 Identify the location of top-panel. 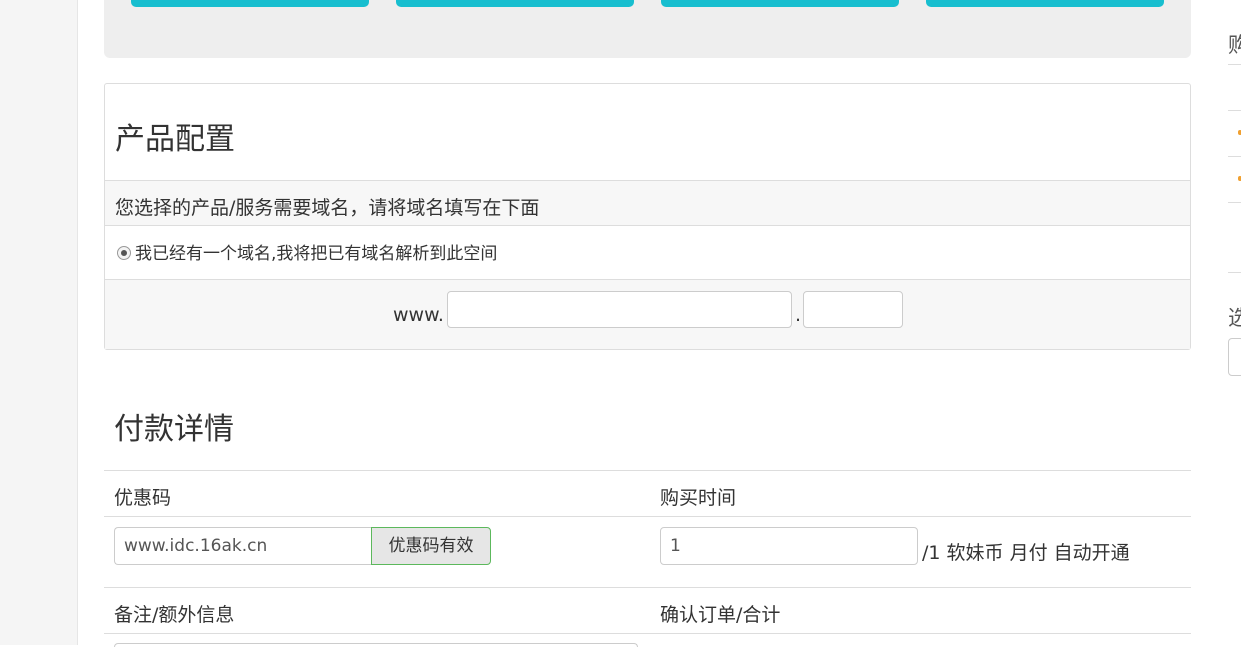
(647, 29).